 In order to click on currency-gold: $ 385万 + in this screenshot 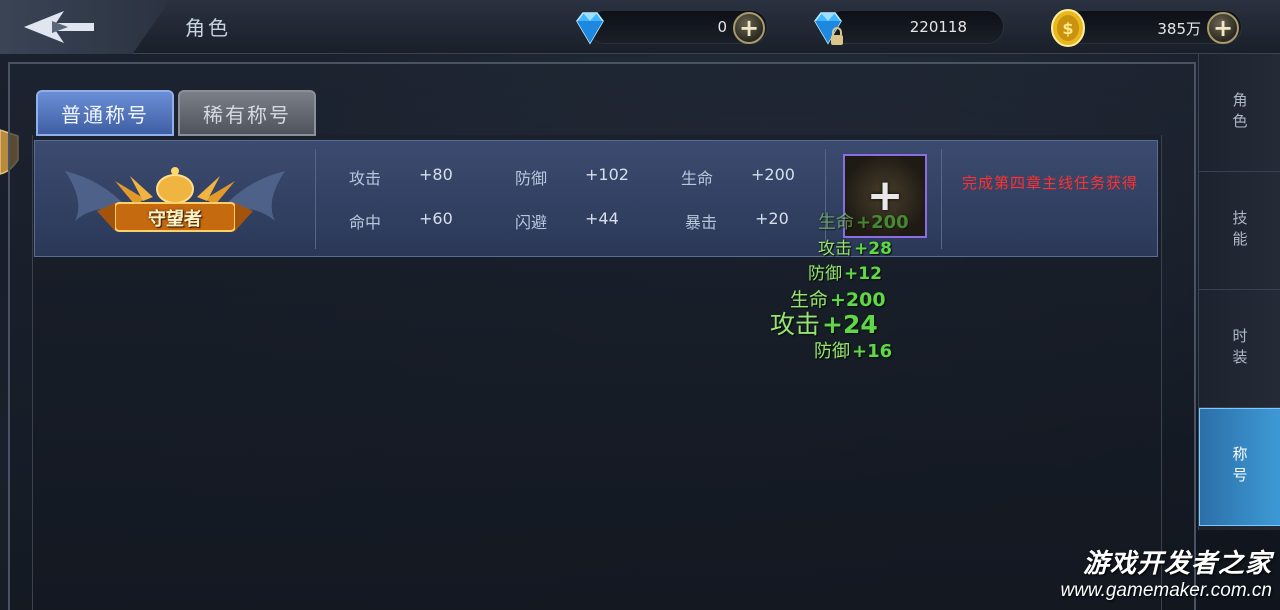, I will do `click(1146, 28)`.